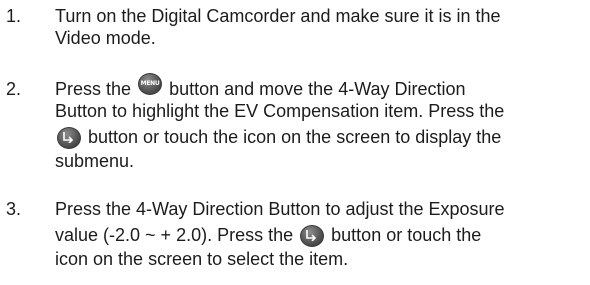 Image resolution: width=590 pixels, height=285 pixels. What do you see at coordinates (14, 89) in the screenshot?
I see `step-number: 2.` at bounding box center [14, 89].